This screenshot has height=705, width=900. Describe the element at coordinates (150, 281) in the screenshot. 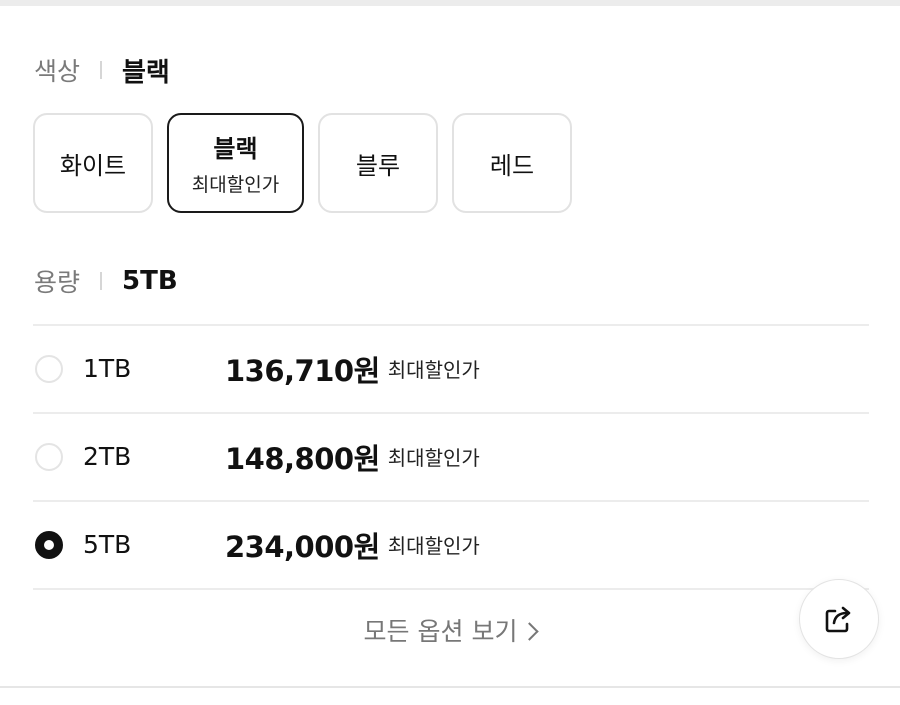

I see `capacity-selected-value: 5TB` at that location.